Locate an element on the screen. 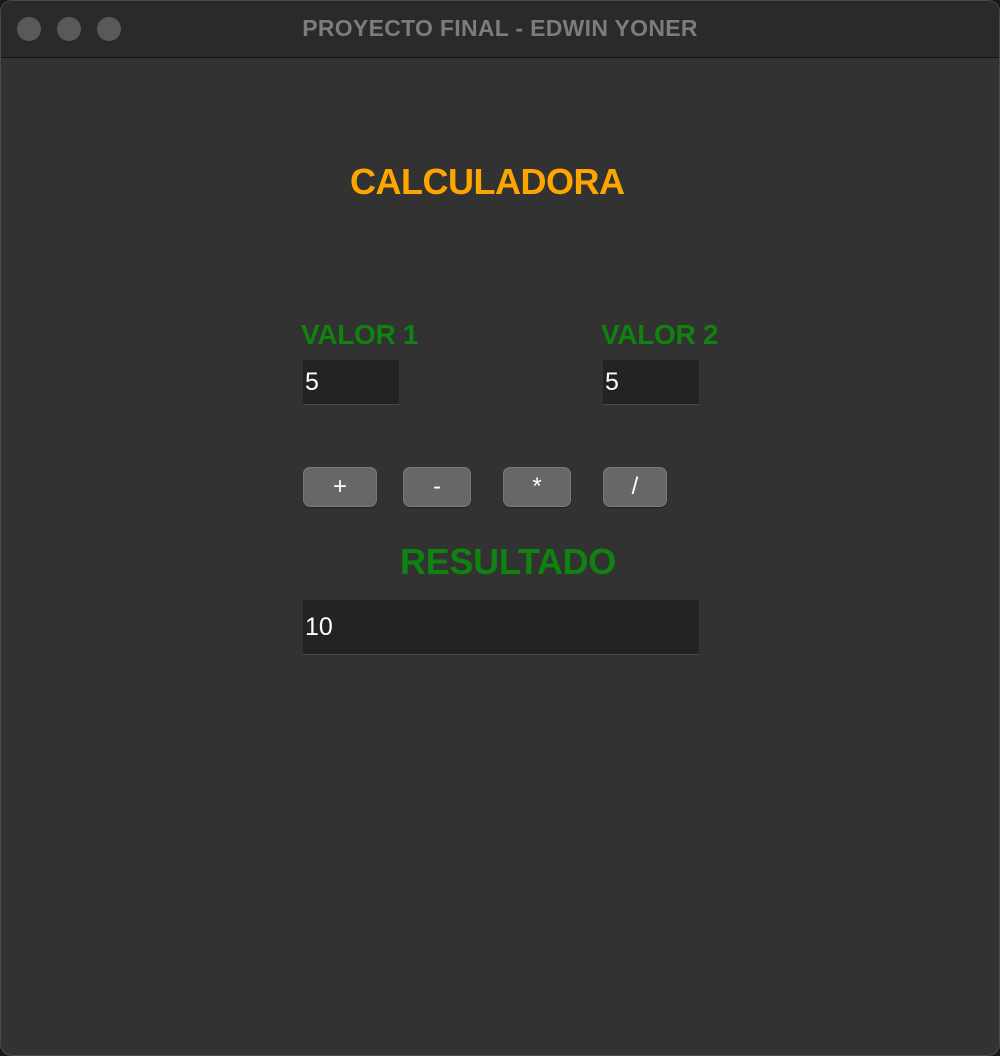 The image size is (1000, 1056). app-title: CALCULADORA is located at coordinates (487, 181).